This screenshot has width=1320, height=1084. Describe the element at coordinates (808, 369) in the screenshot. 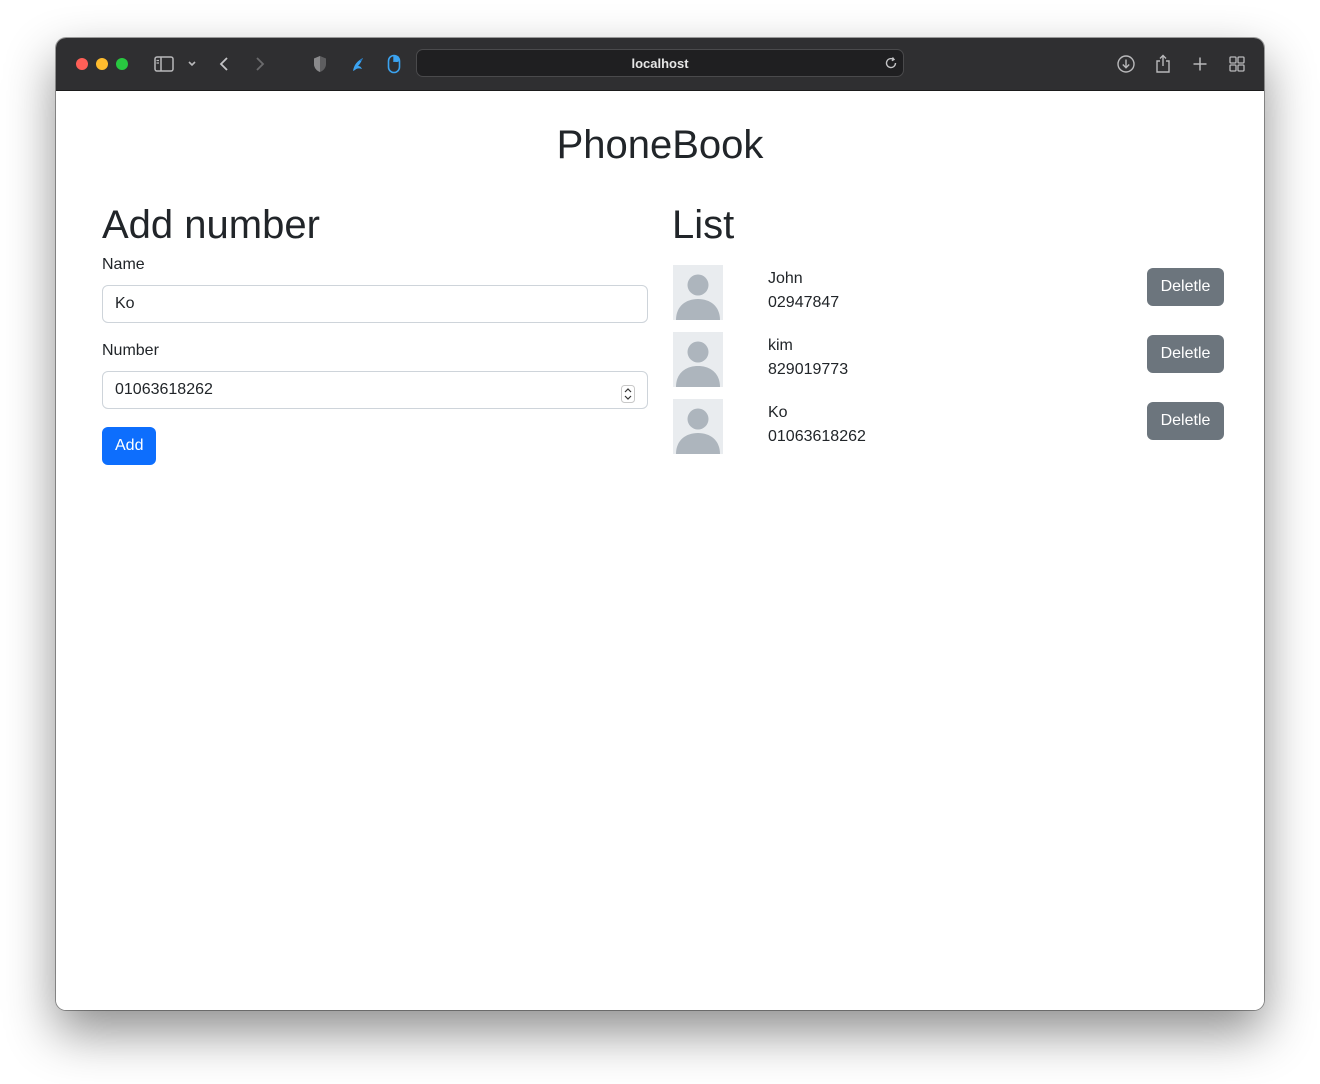

I see `contact-number: 829019773` at that location.